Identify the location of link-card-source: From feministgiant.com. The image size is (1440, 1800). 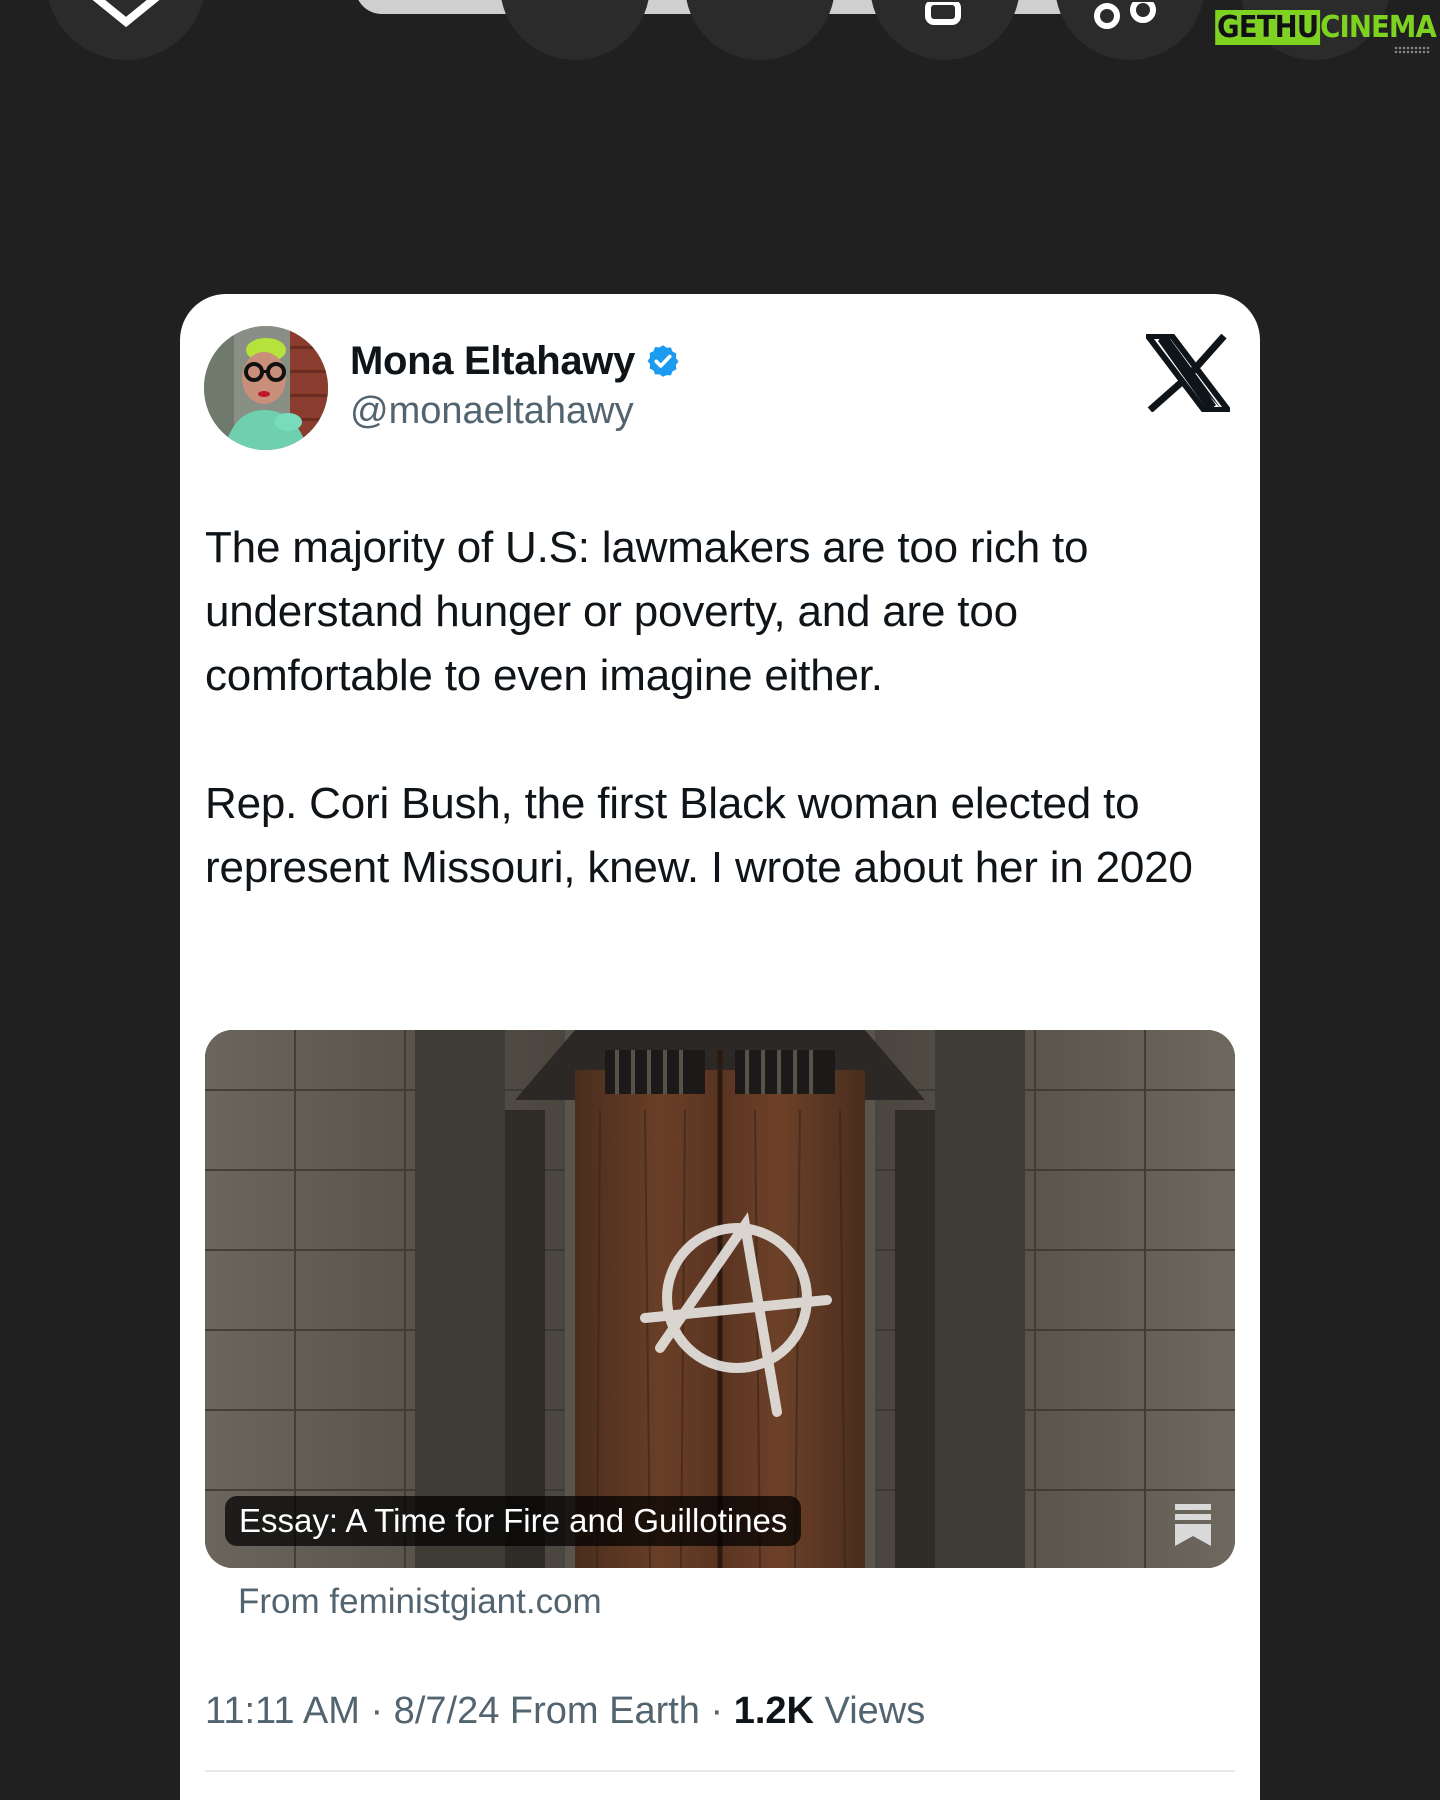
(420, 1602).